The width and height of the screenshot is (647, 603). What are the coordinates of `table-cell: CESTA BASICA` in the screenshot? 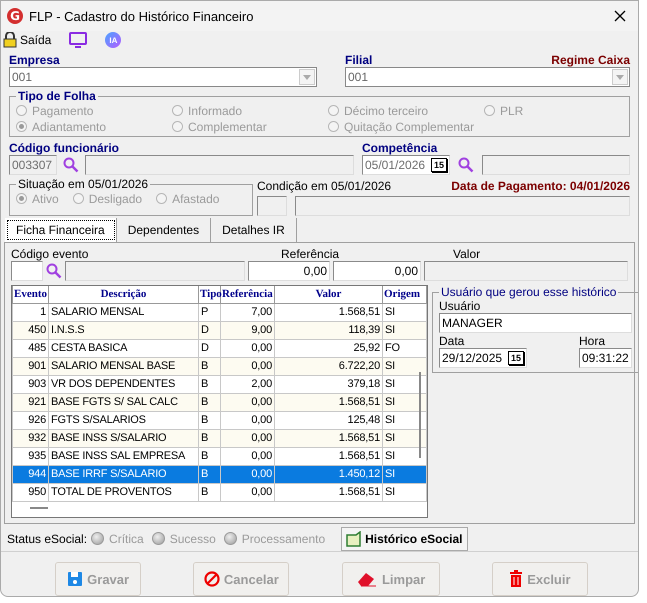 It's located at (123, 348).